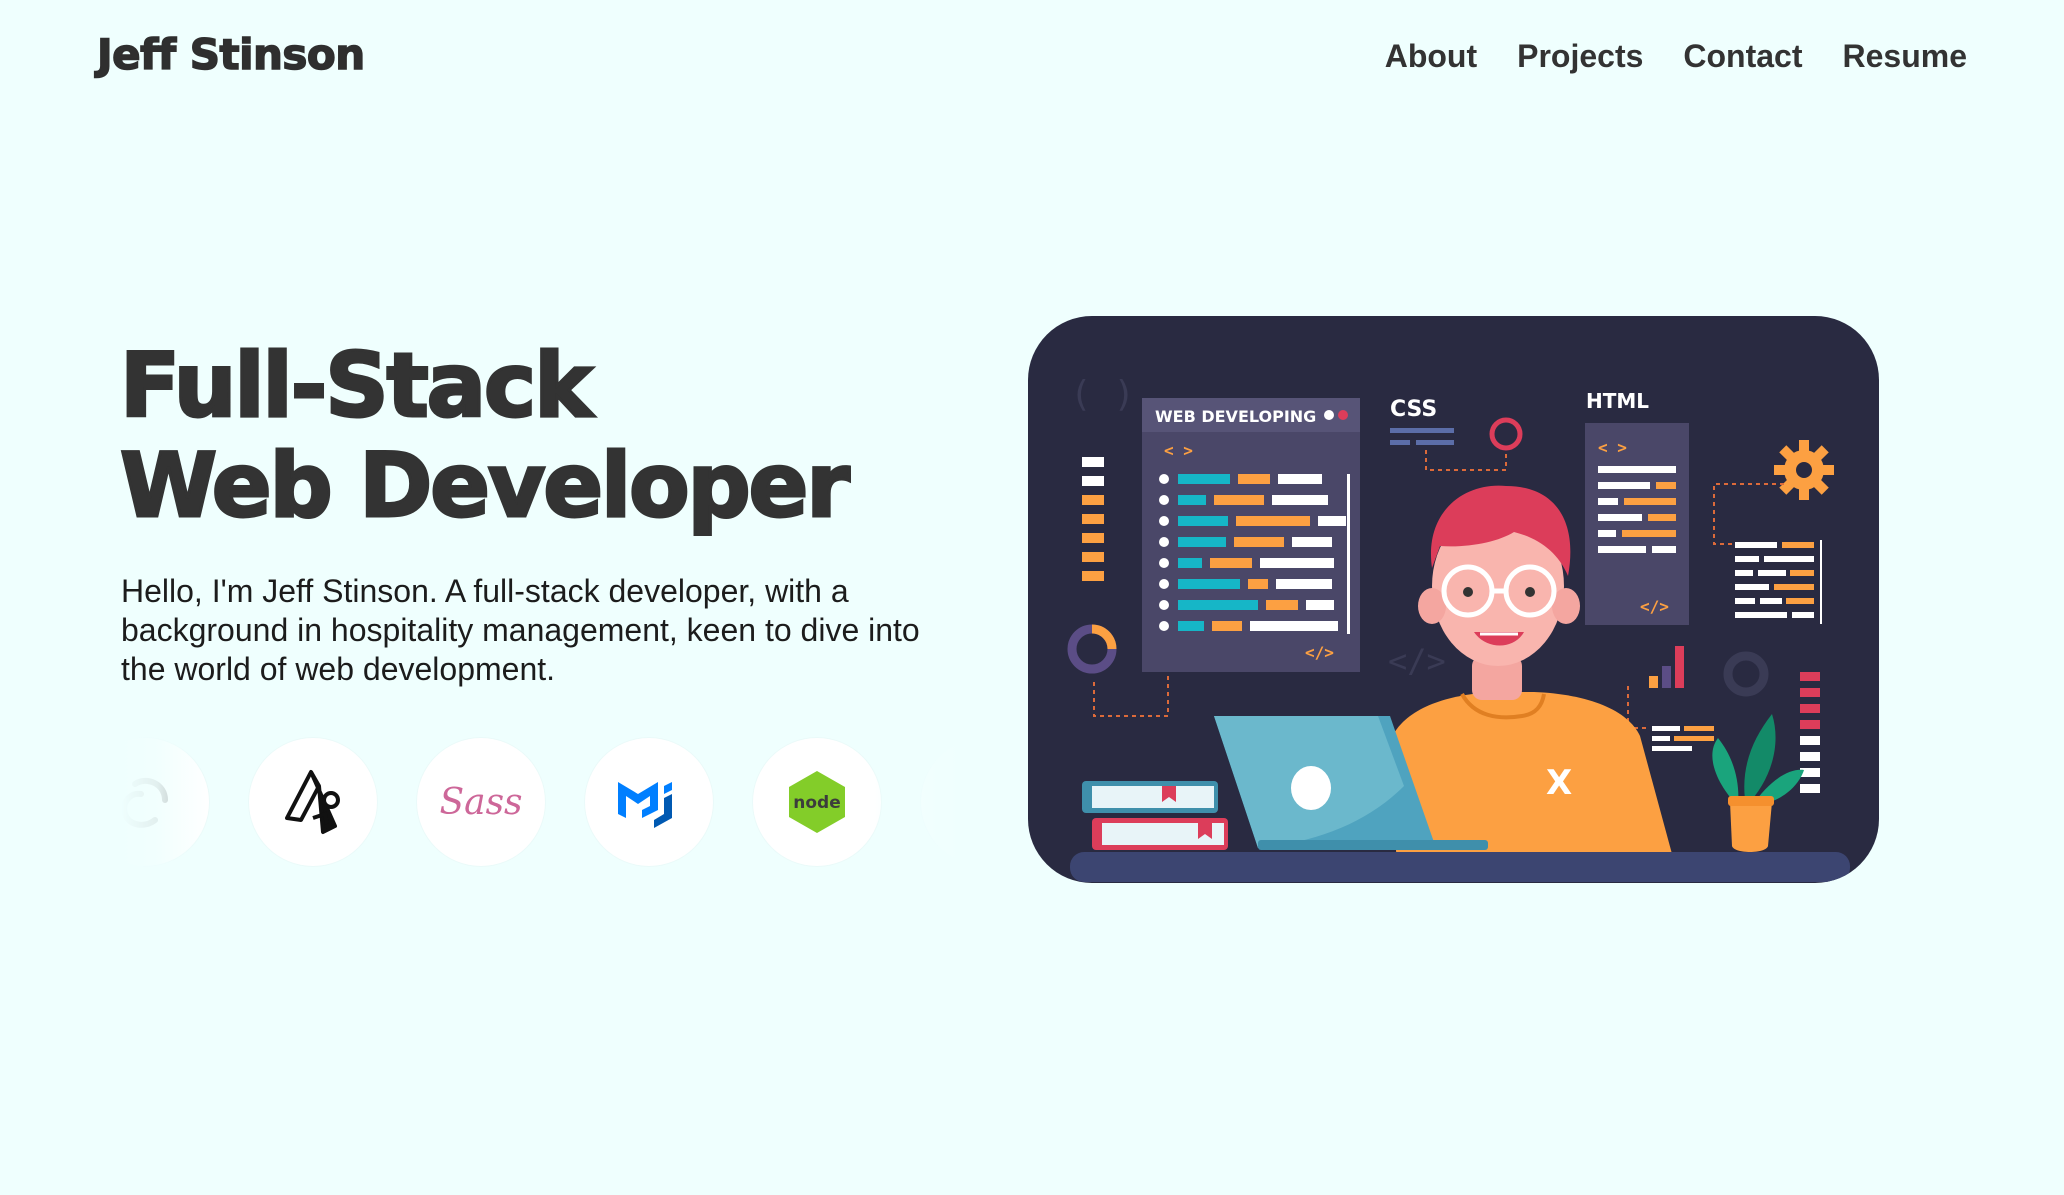  I want to click on sass-icon: Sass, so click(481, 802).